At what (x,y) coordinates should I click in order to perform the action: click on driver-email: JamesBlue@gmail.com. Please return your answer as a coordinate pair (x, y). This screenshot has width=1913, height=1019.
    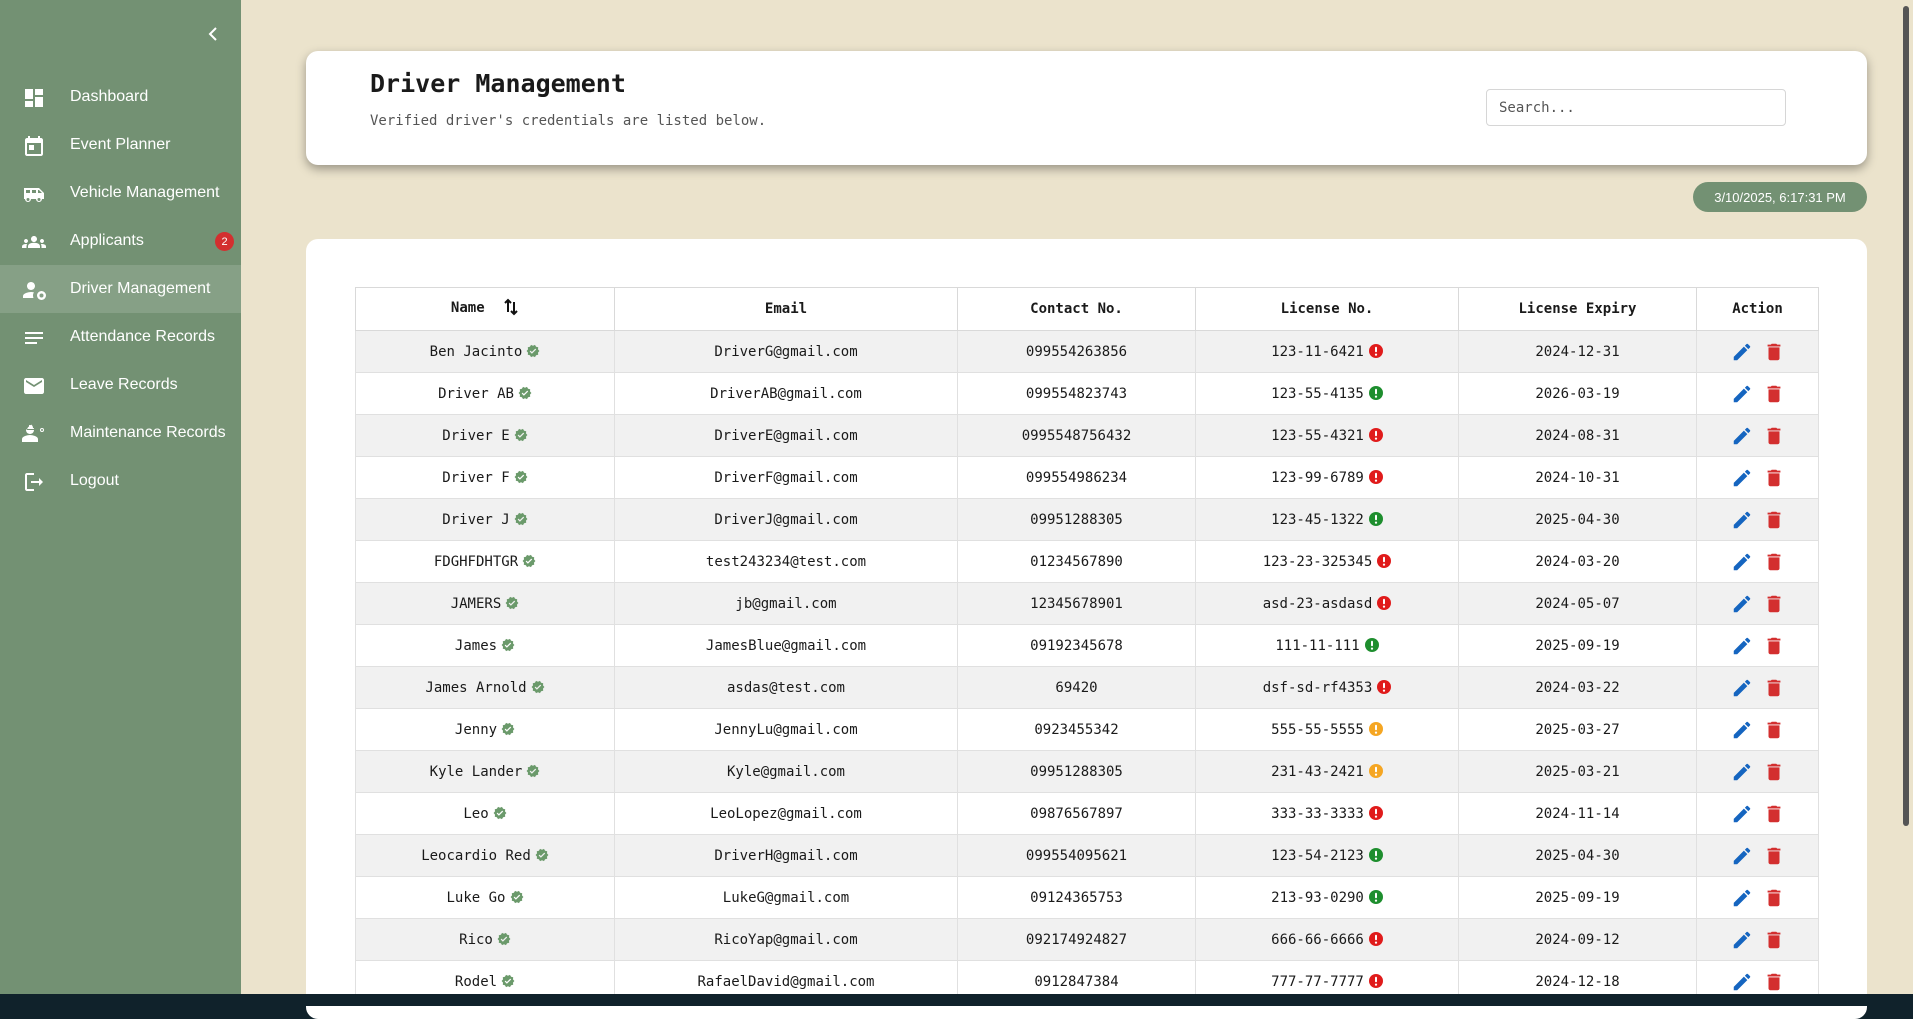
    Looking at the image, I should click on (786, 645).